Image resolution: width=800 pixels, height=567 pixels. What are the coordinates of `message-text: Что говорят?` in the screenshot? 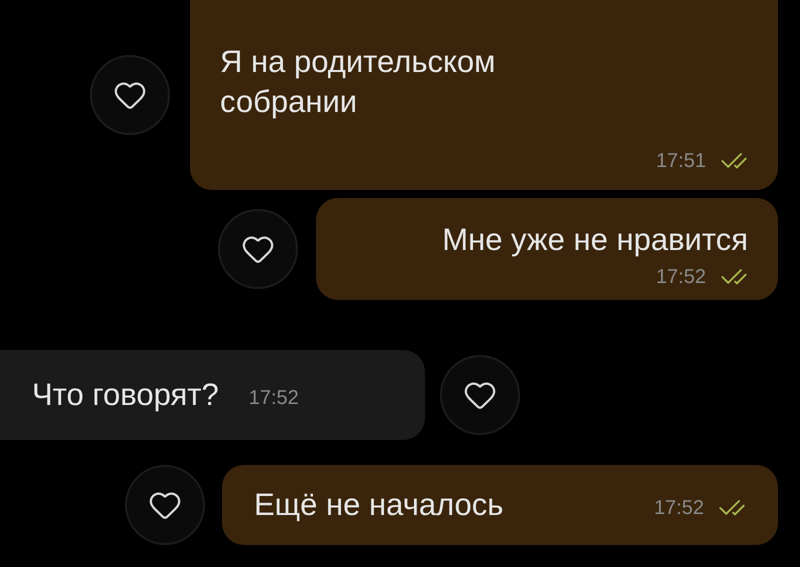 It's located at (125, 395).